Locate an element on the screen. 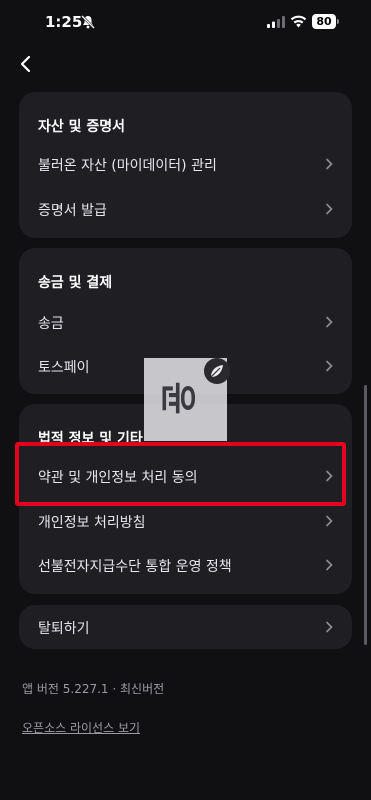 The image size is (371, 800). battery-indicator: 80 is located at coordinates (324, 21).